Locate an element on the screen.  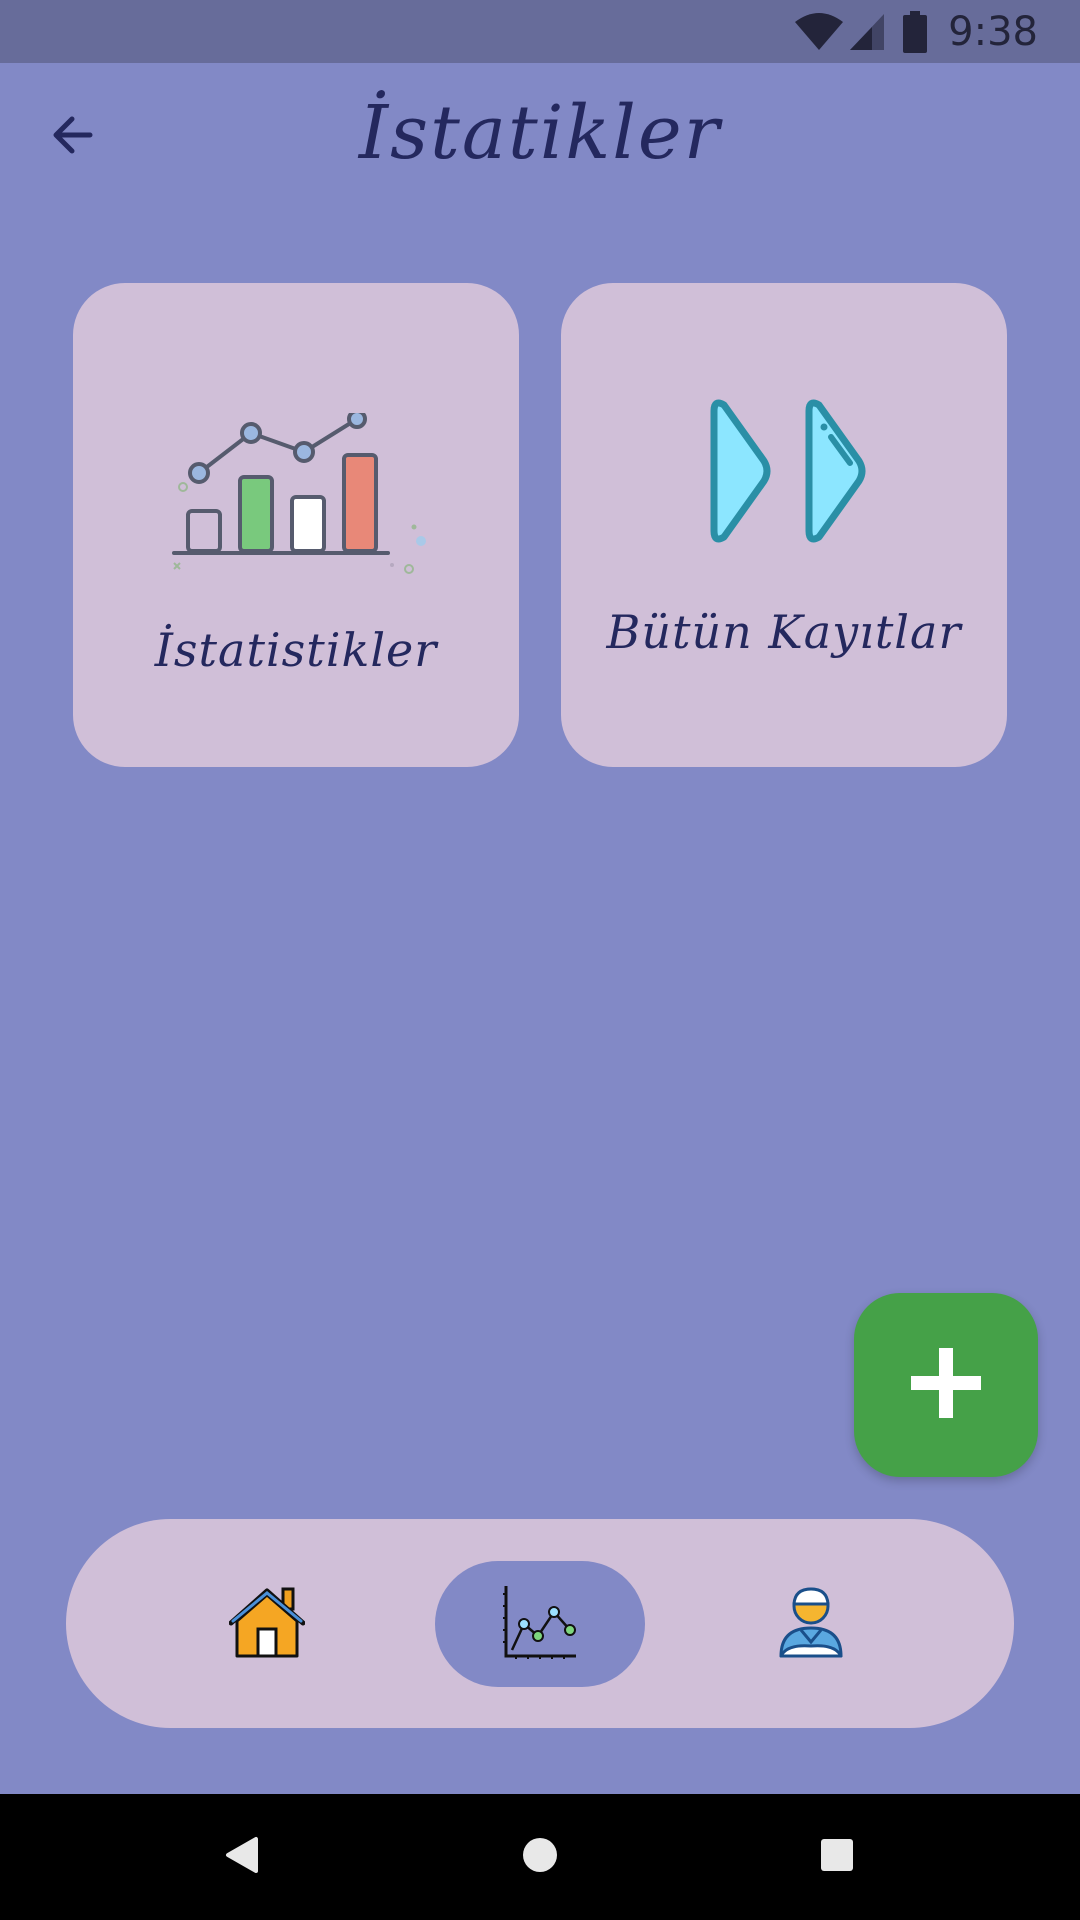
app-bar: İstatikler is located at coordinates (540, 133).